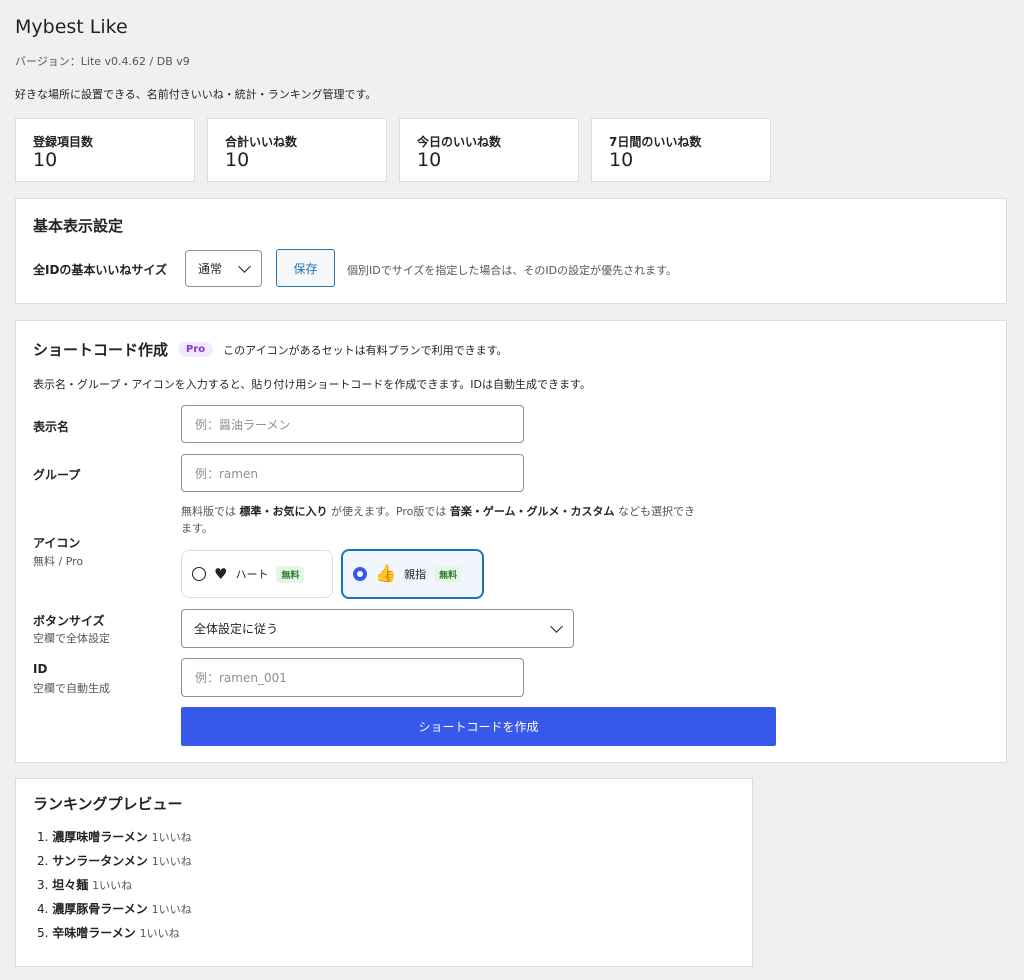  I want to click on heart-icon: ♥, so click(221, 574).